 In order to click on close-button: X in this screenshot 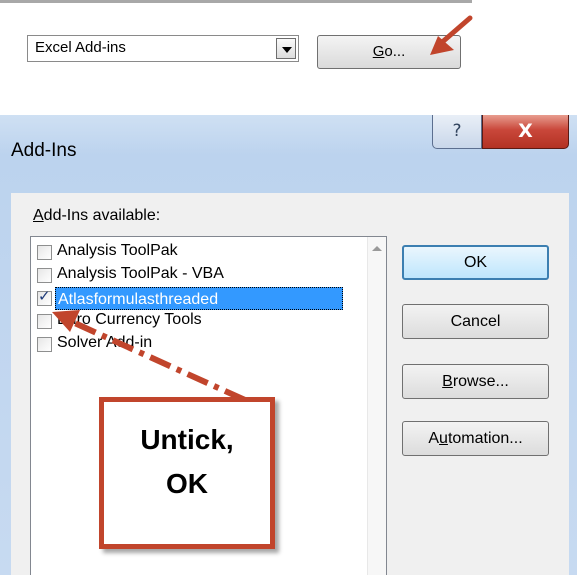, I will do `click(525, 132)`.